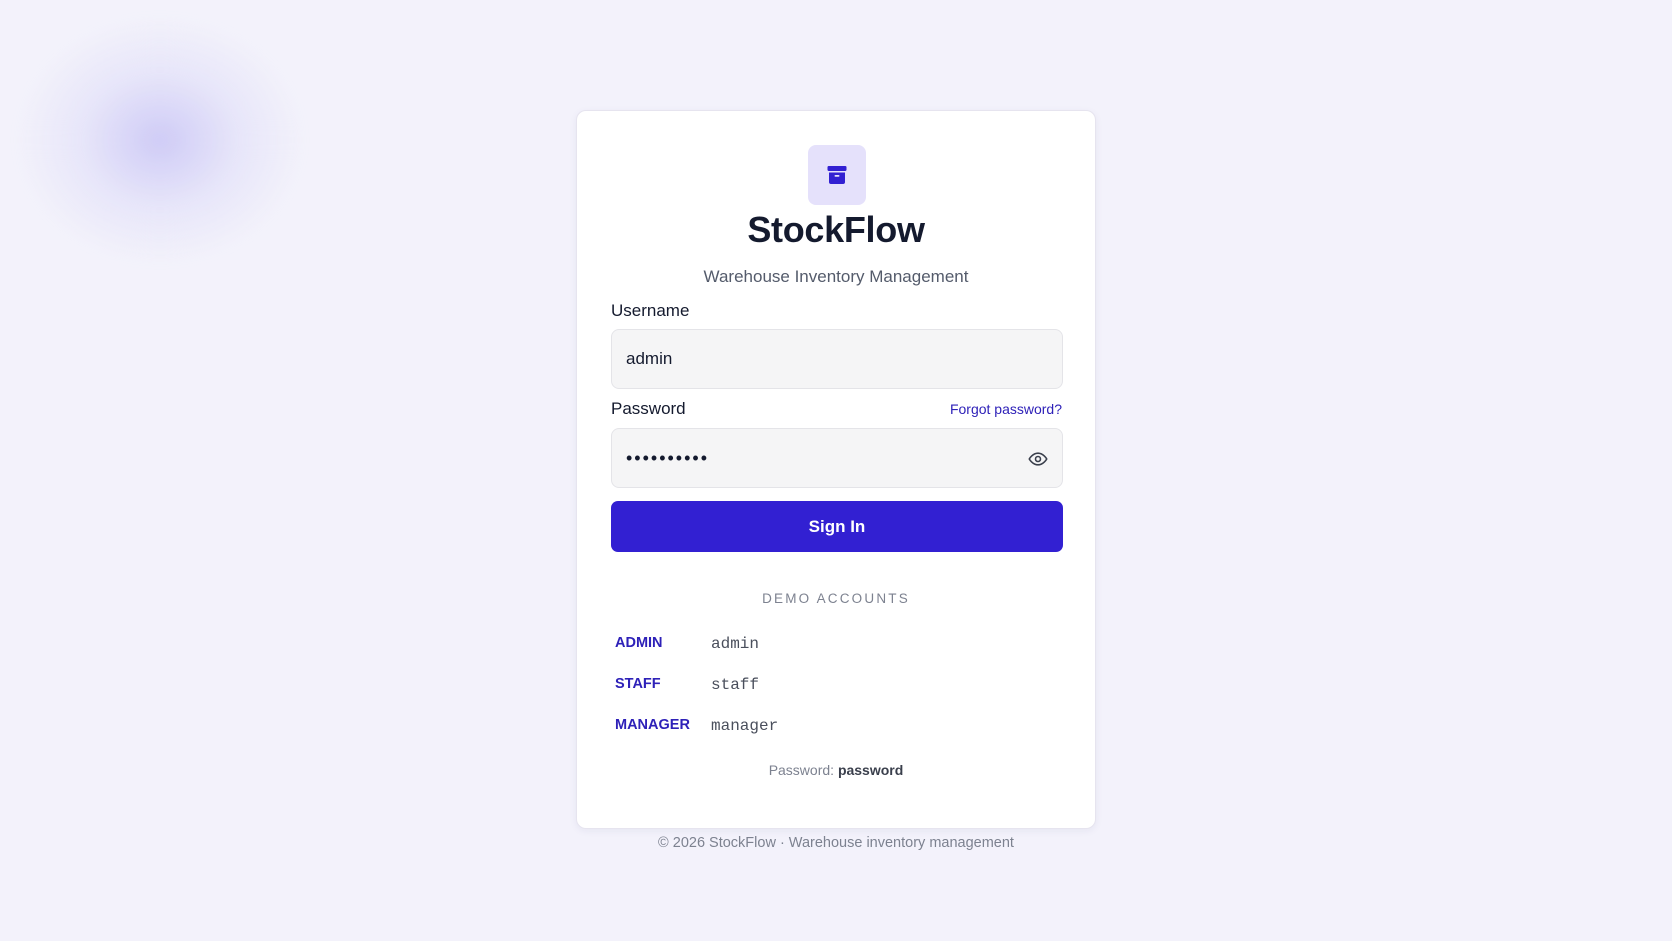 The width and height of the screenshot is (1672, 941). I want to click on app-title: StockFlow, so click(836, 229).